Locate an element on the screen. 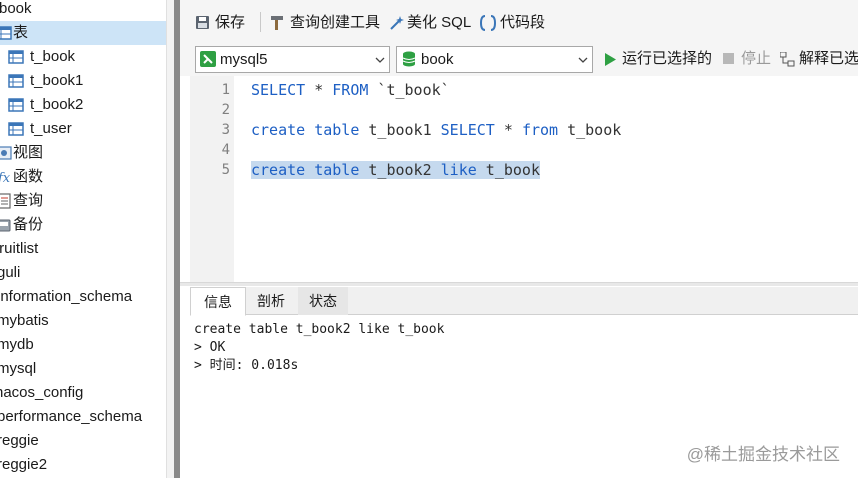 Image resolution: width=858 pixels, height=478 pixels. tab-profile: 剖析 is located at coordinates (271, 301).